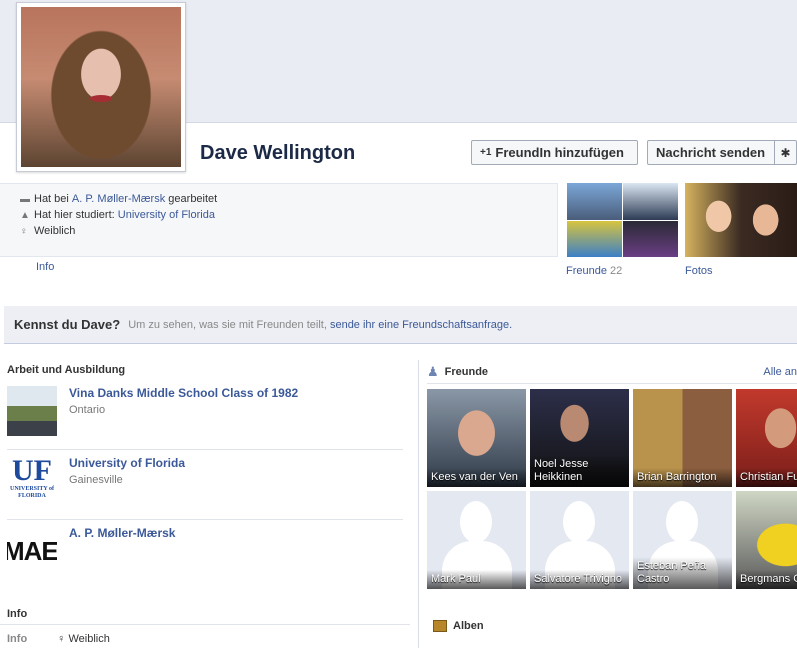 Image resolution: width=797 pixels, height=653 pixels. Describe the element at coordinates (166, 215) in the screenshot. I see `study-link: University of Florida` at that location.